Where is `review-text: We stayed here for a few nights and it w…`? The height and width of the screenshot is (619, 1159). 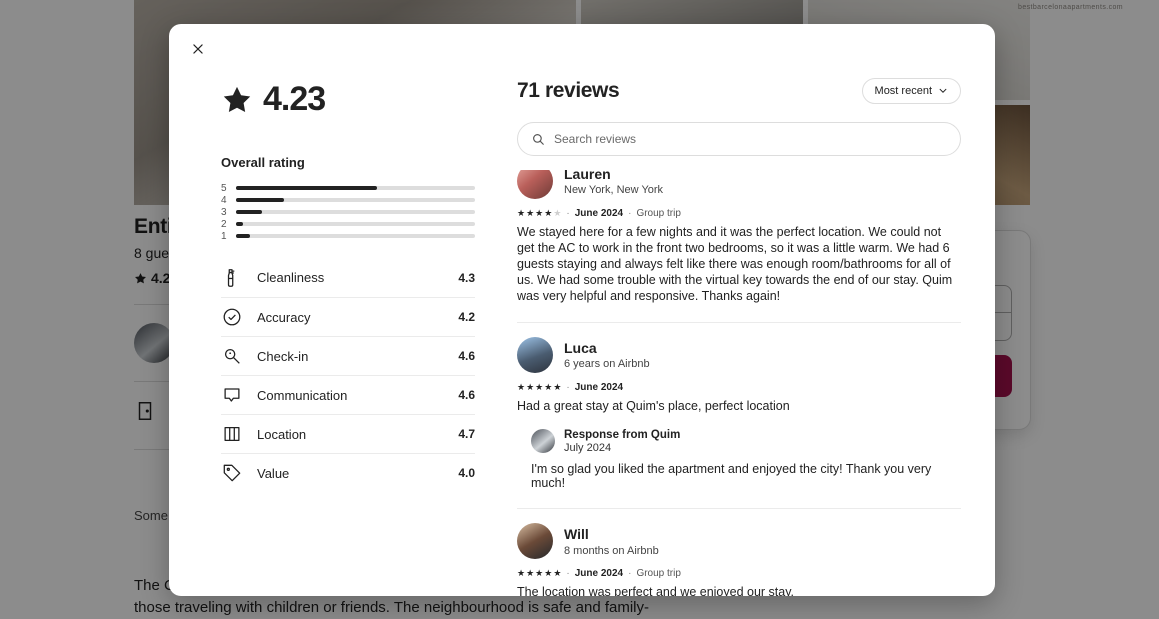 review-text: We stayed here for a few nights and it w… is located at coordinates (735, 264).